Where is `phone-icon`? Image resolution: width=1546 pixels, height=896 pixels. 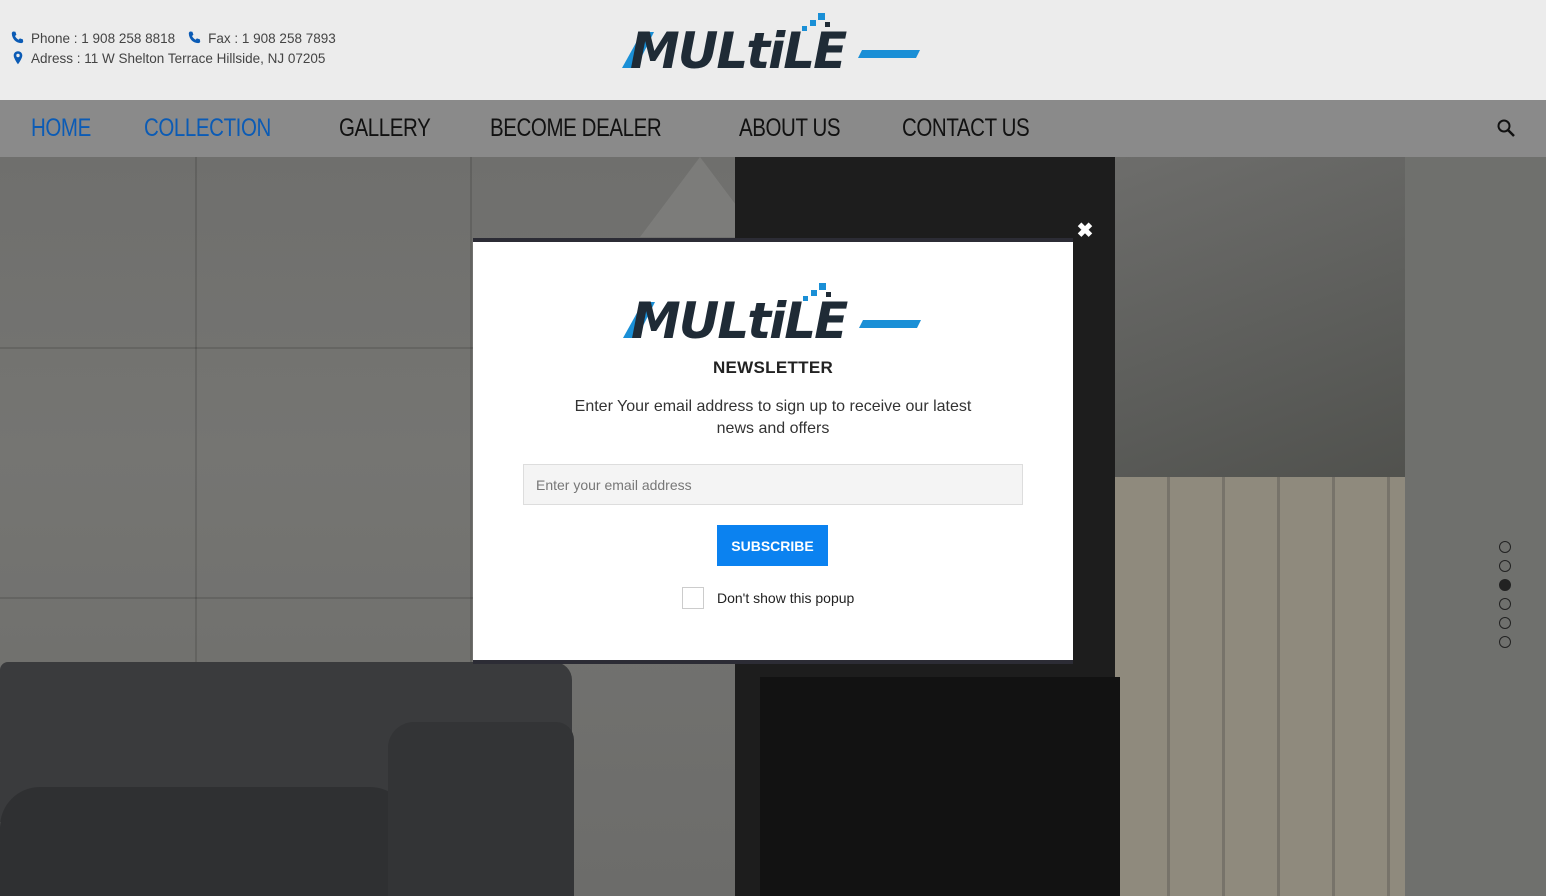 phone-icon is located at coordinates (17, 37).